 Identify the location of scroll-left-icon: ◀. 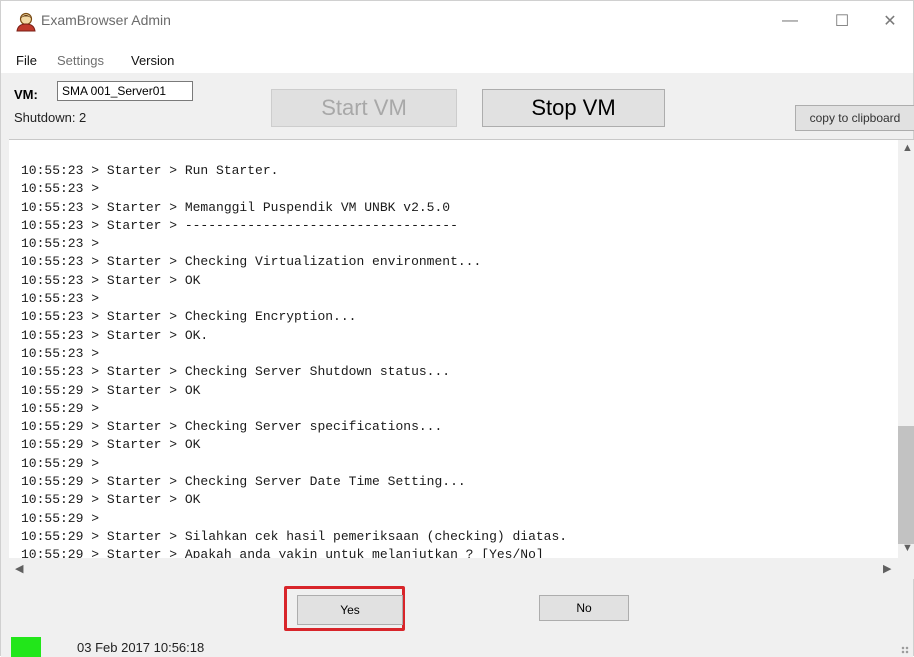
(19, 568).